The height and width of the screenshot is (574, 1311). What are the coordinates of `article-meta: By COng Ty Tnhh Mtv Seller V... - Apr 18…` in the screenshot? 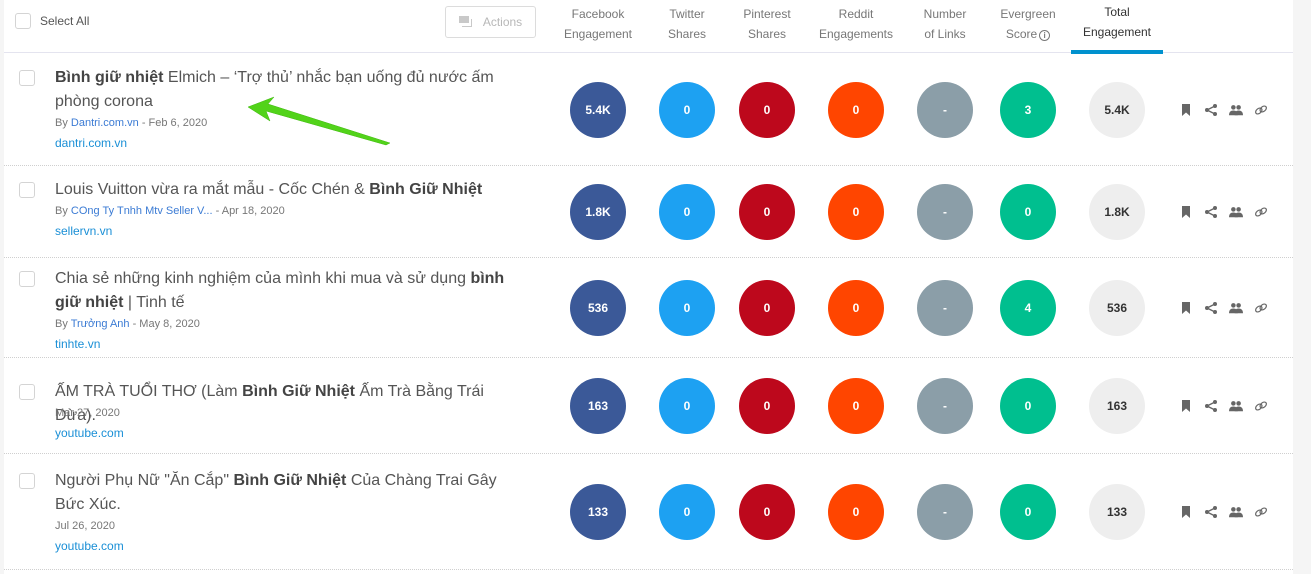 It's located at (170, 211).